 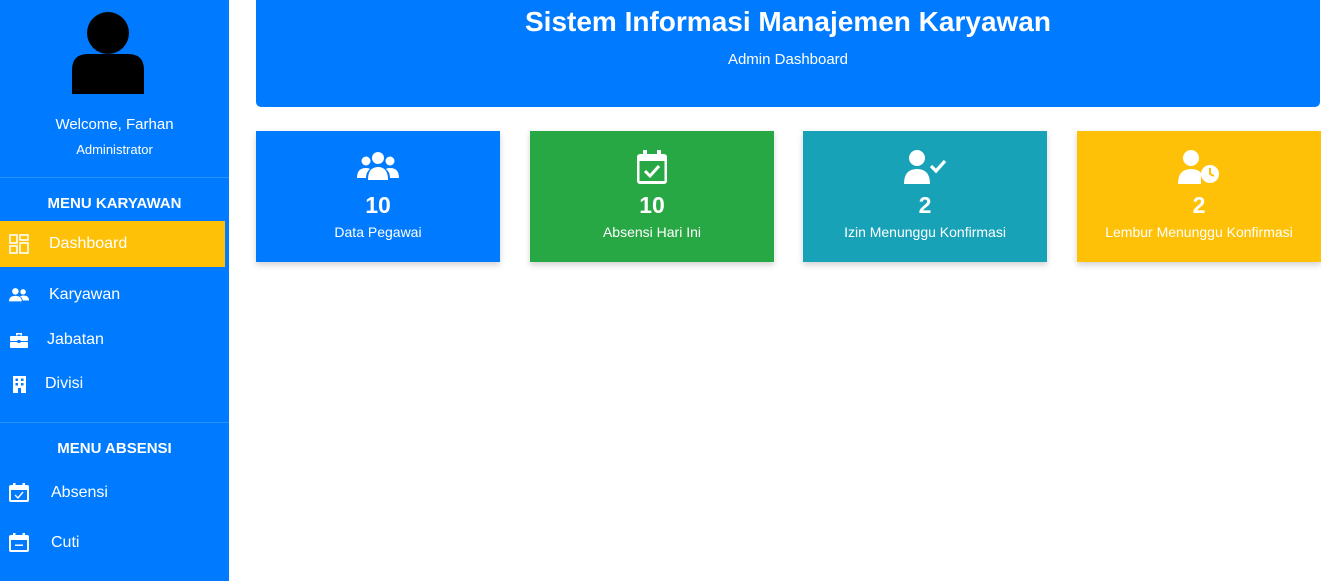 I want to click on stat-card-izin: 2 Izin Menunggu Konfirmasi, so click(x=925, y=196).